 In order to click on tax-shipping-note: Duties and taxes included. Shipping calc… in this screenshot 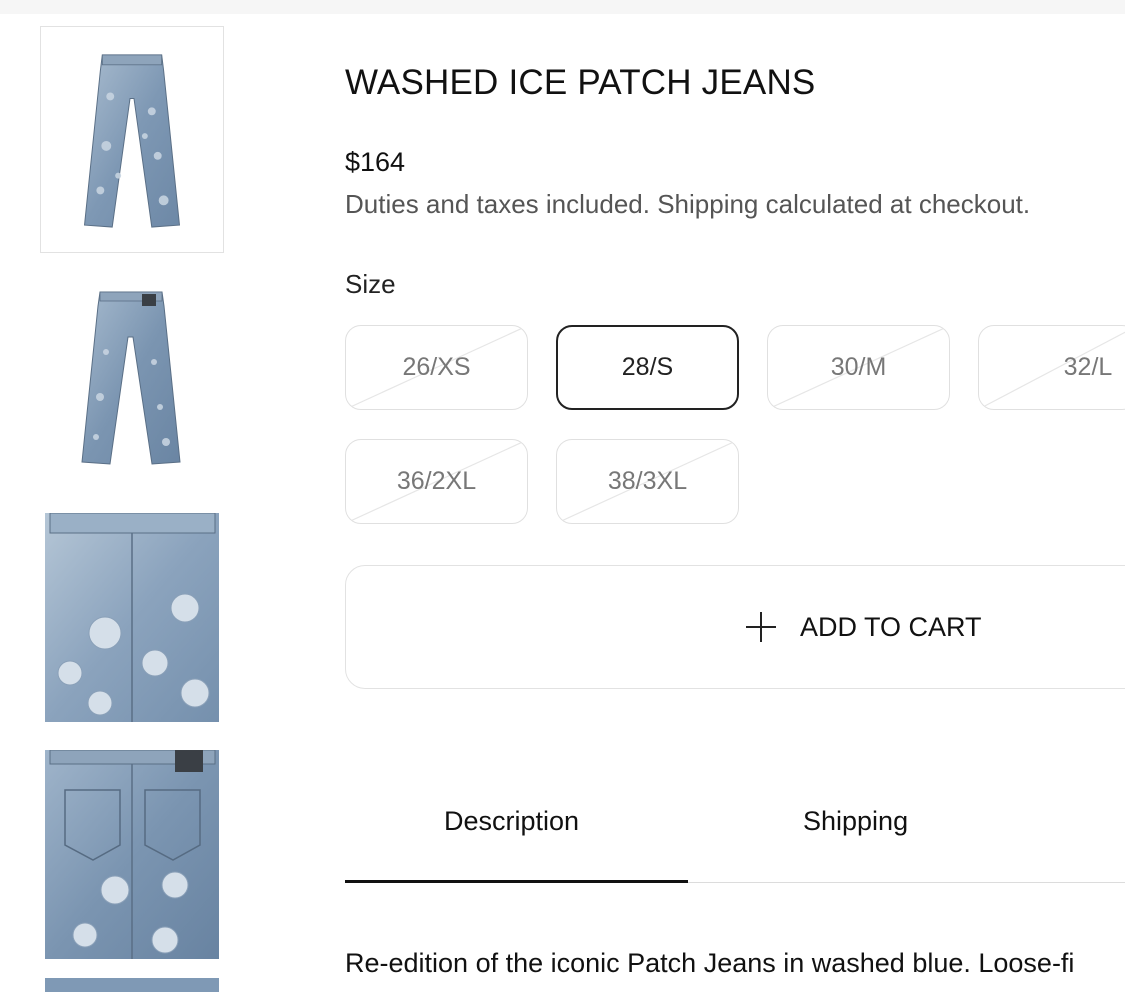, I will do `click(688, 204)`.